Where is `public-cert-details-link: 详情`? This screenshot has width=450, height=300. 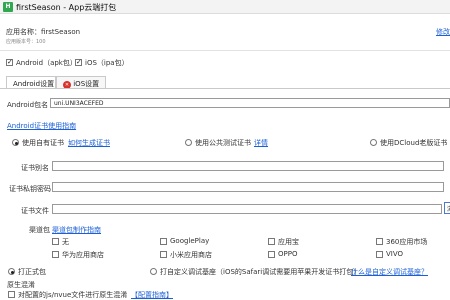 public-cert-details-link: 详情 is located at coordinates (261, 143).